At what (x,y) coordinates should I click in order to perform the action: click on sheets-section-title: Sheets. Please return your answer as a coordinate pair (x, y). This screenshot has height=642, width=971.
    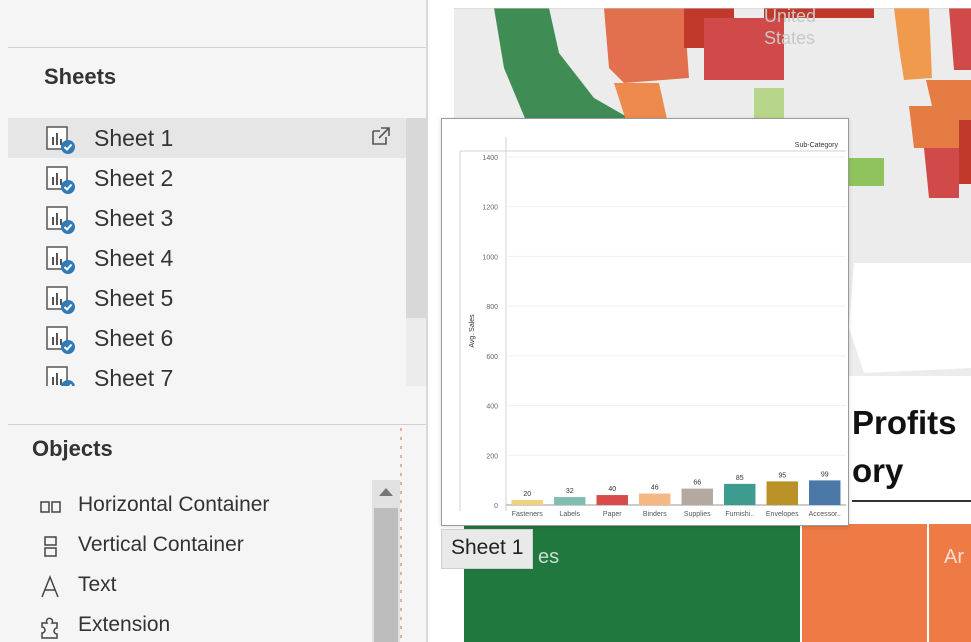
    Looking at the image, I should click on (80, 76).